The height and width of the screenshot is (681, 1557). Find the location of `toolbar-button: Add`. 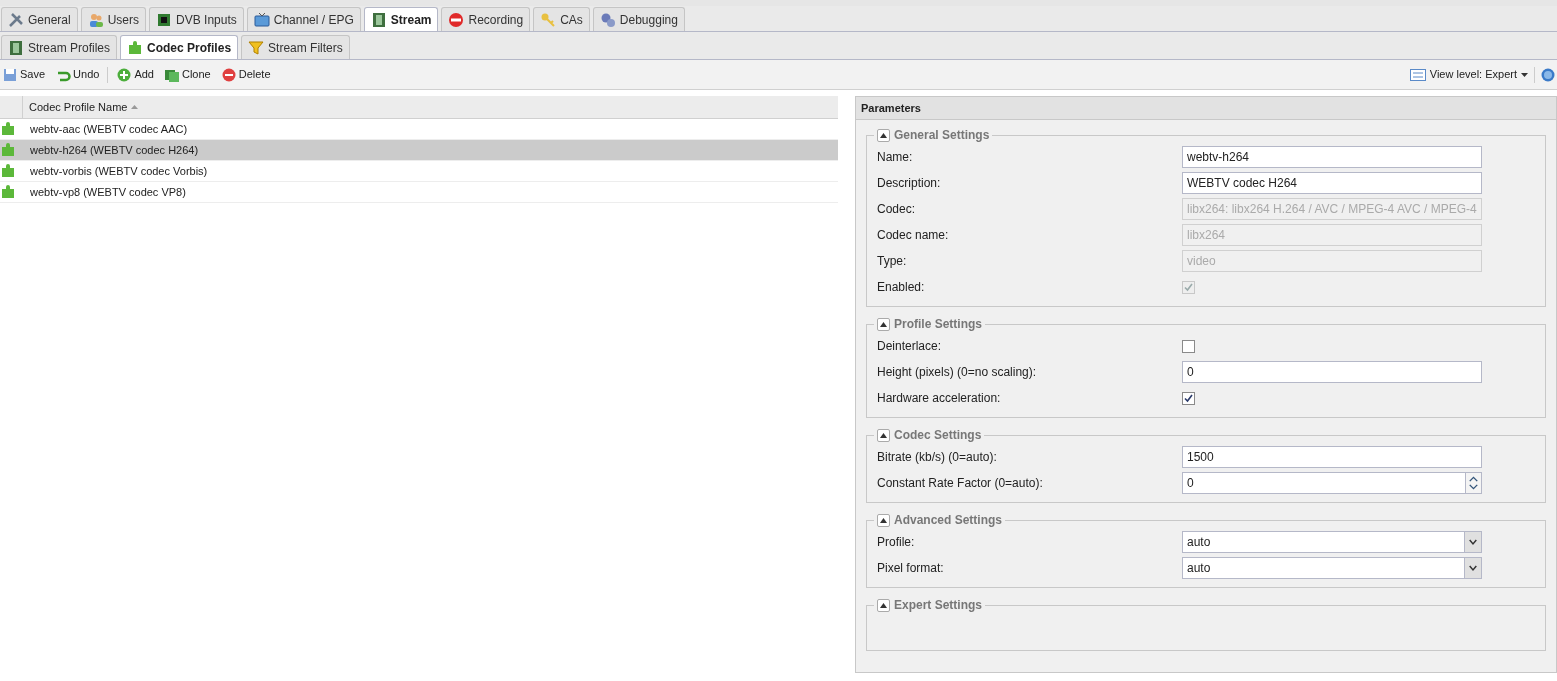

toolbar-button: Add is located at coordinates (135, 74).